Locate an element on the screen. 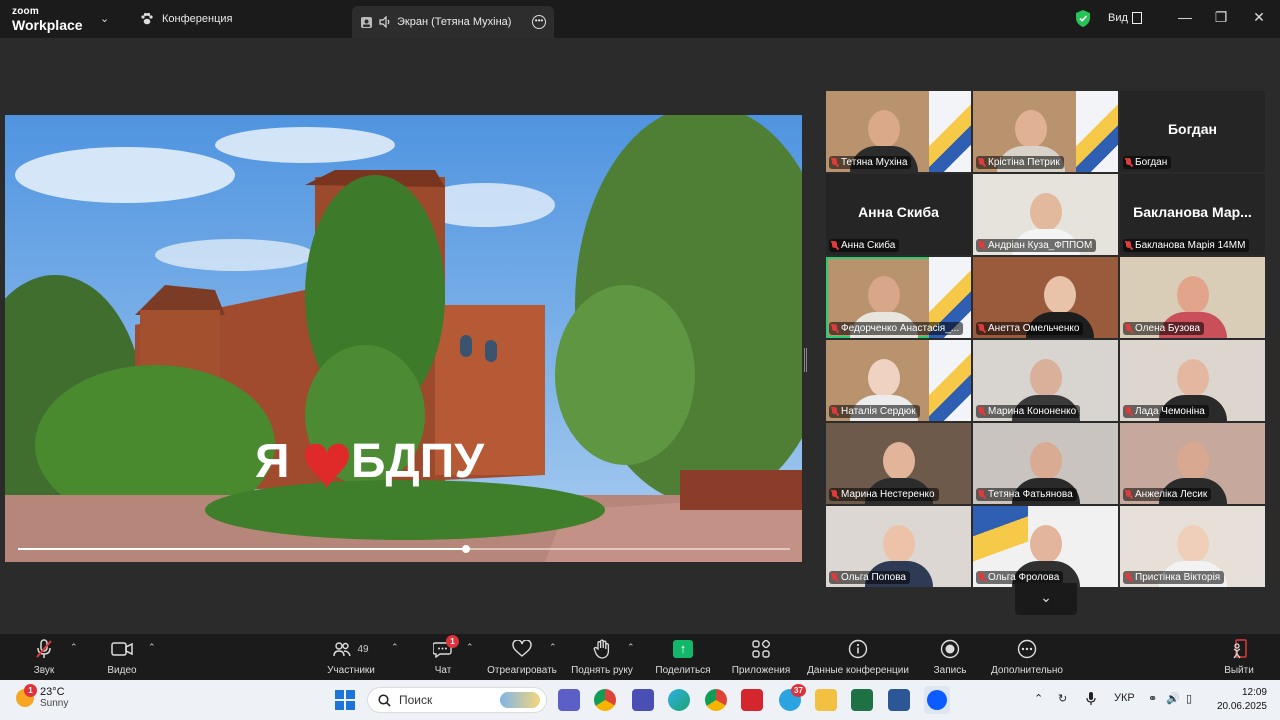 This screenshot has width=1280, height=720. participant-tile: Бакланова Мар... Бакланова Марія 14ММ is located at coordinates (1192, 214).